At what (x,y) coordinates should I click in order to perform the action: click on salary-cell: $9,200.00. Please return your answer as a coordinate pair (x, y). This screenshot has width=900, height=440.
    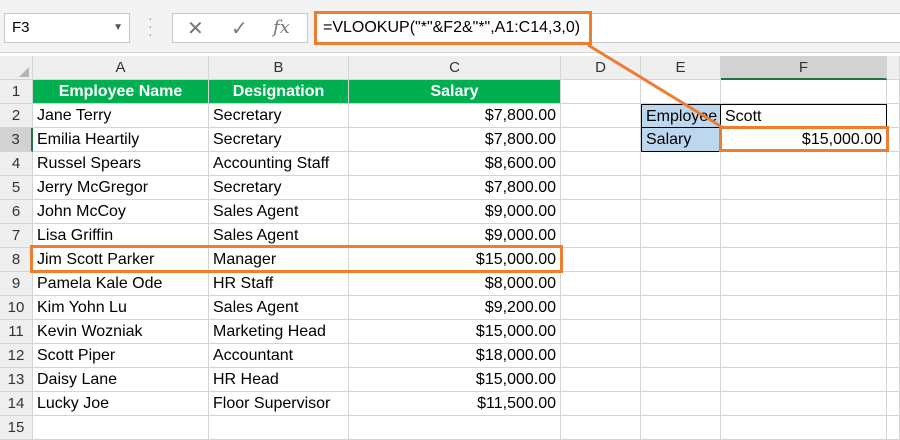
    Looking at the image, I should click on (455, 308).